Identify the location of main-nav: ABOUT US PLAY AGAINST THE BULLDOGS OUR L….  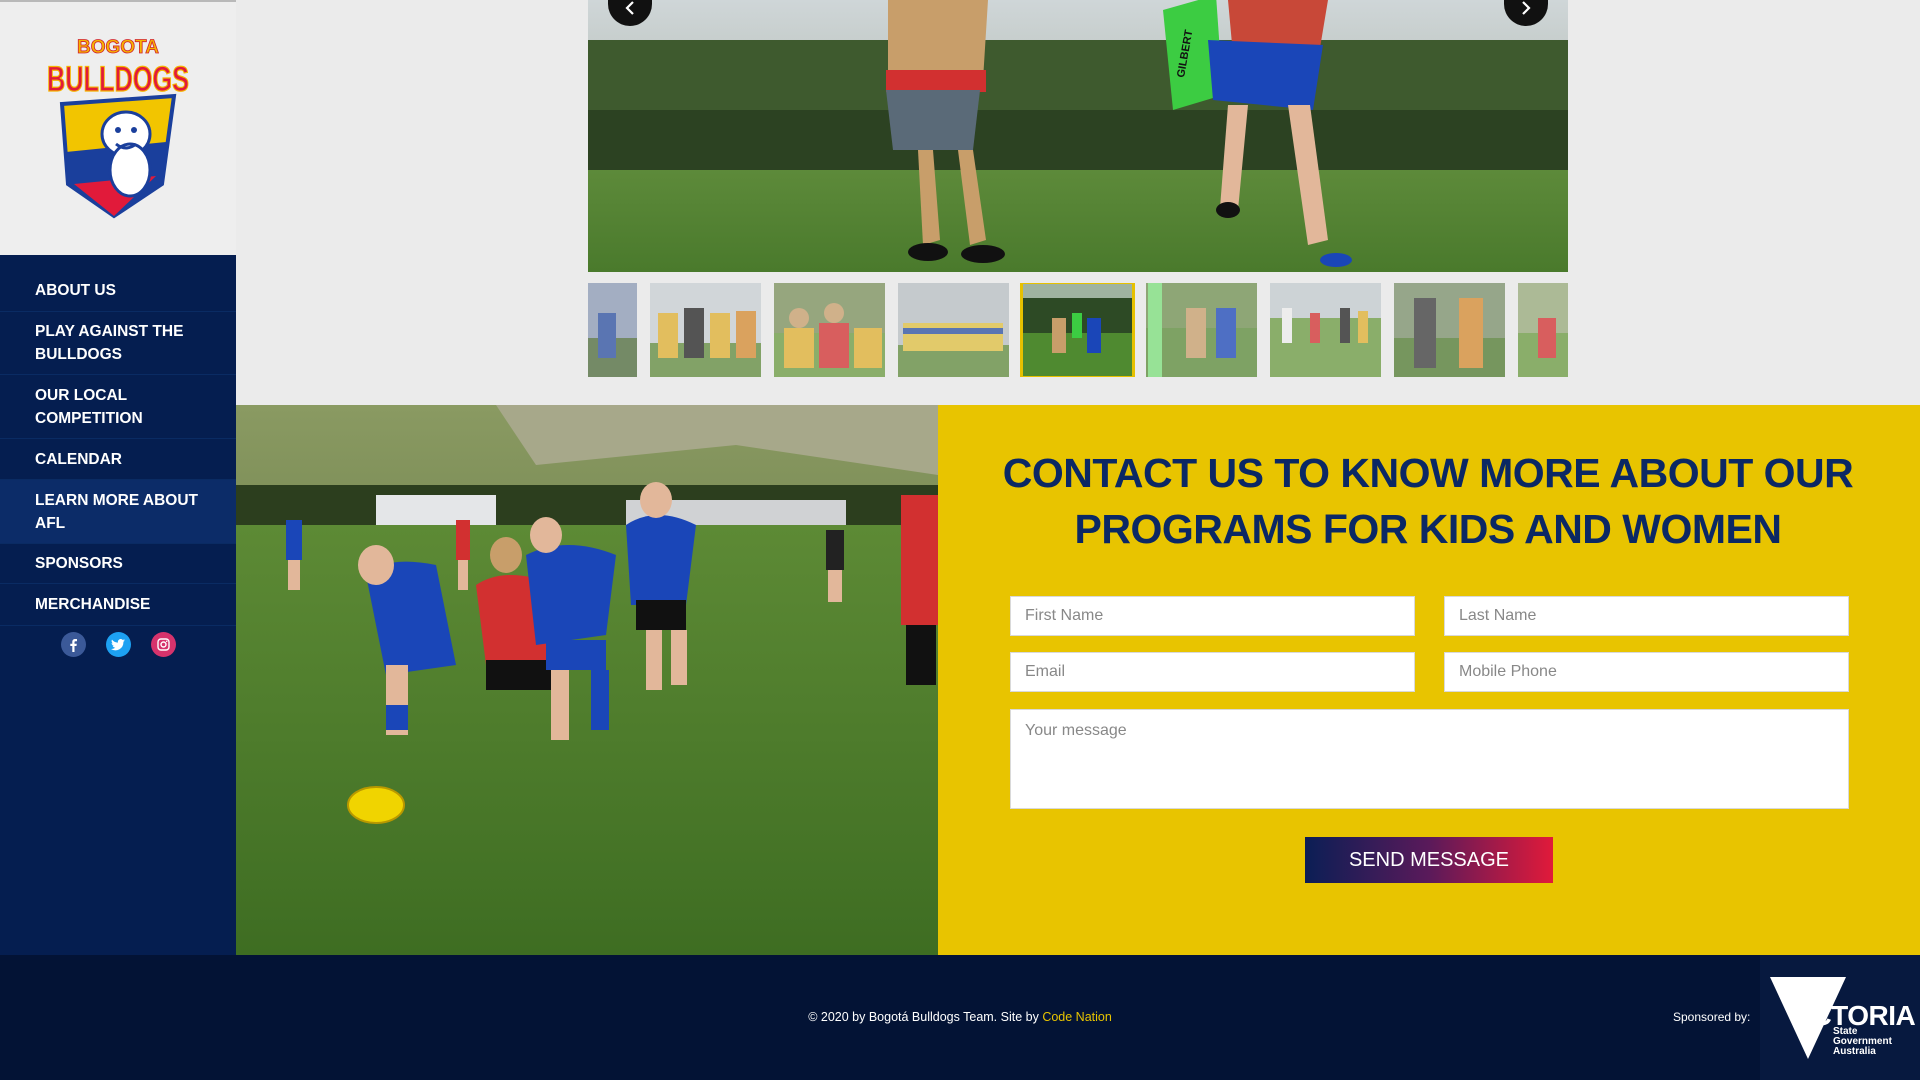
(118, 448).